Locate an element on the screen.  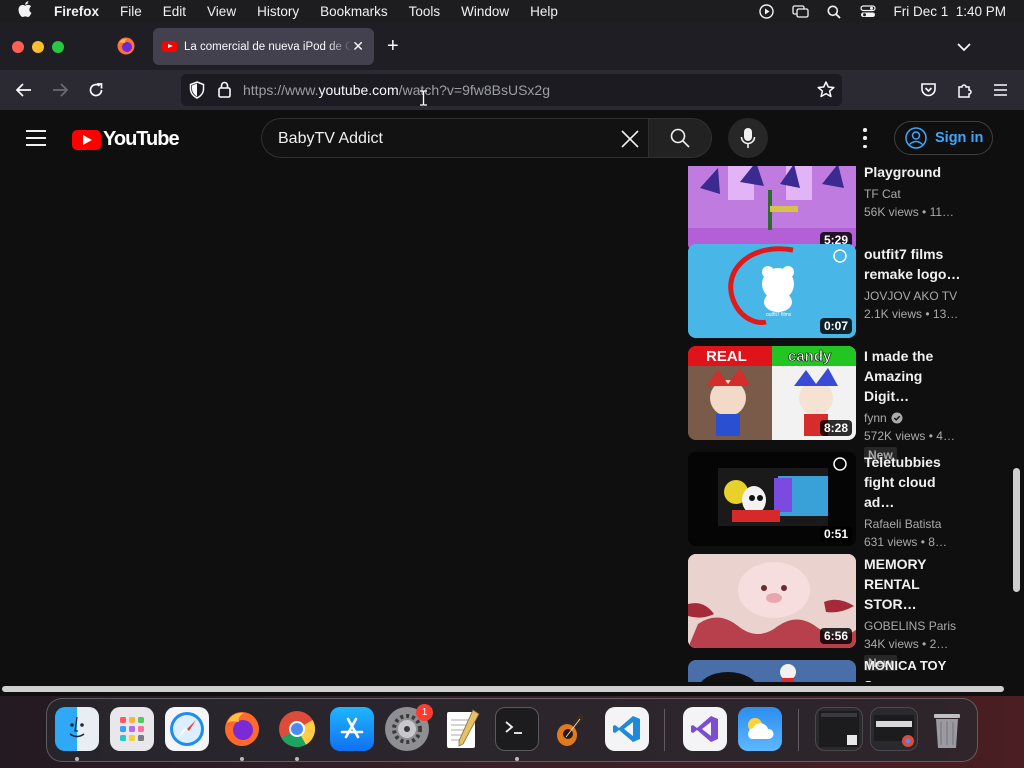
pocket-icon is located at coordinates (928, 90).